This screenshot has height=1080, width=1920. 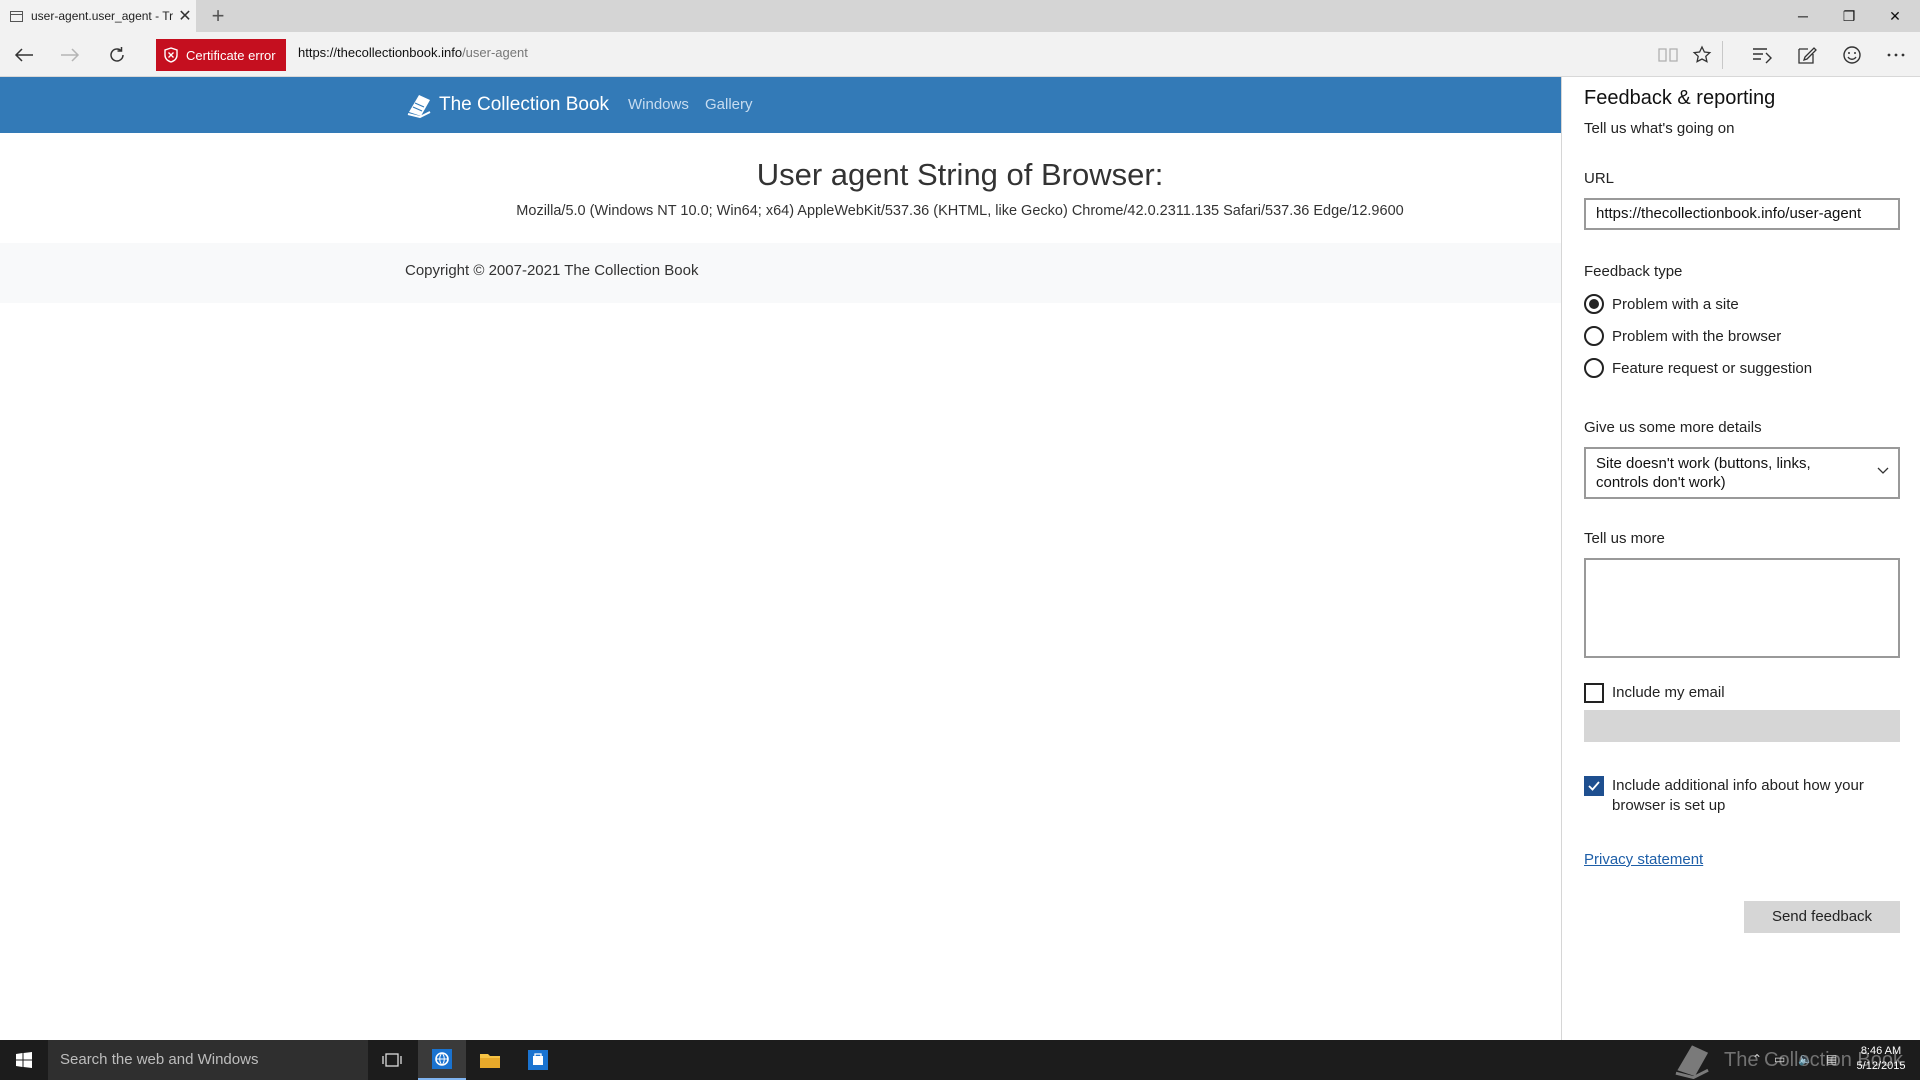 What do you see at coordinates (780, 105) in the screenshot?
I see `site-navbar: The Collection Book Windows Gallery` at bounding box center [780, 105].